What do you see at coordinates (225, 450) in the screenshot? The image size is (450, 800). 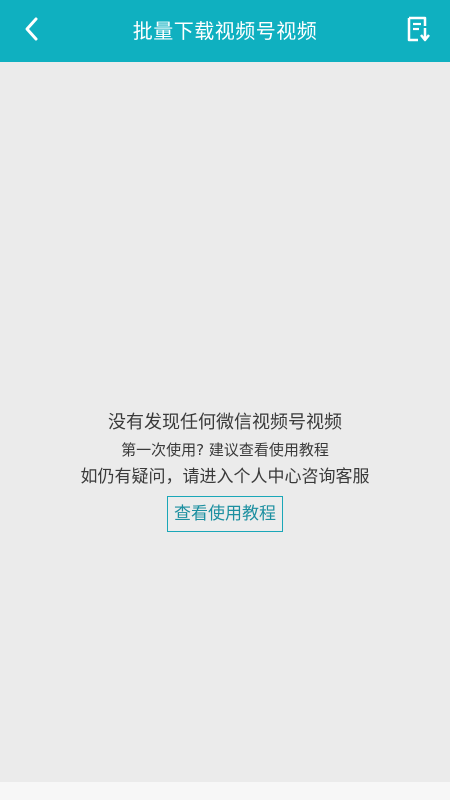 I see `first-use-hint: 第一次使用? 建议查看使用教程` at bounding box center [225, 450].